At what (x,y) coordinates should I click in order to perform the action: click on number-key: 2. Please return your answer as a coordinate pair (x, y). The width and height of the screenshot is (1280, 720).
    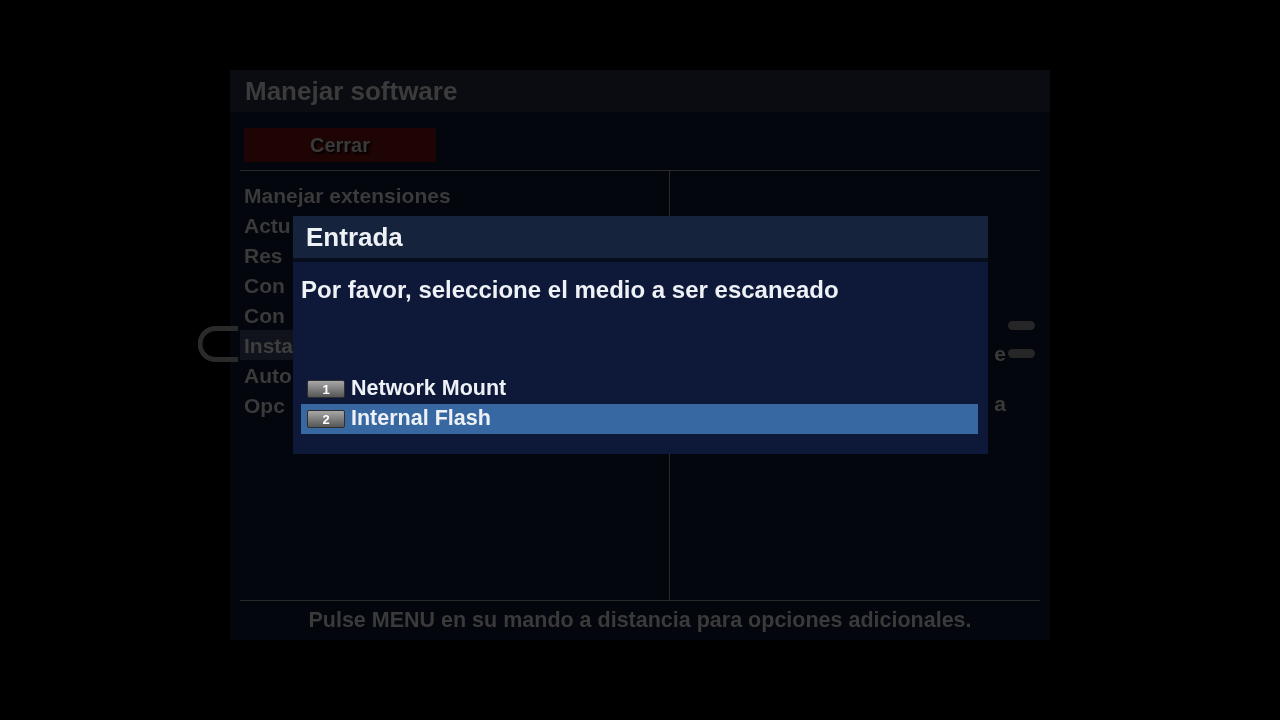
    Looking at the image, I should click on (326, 419).